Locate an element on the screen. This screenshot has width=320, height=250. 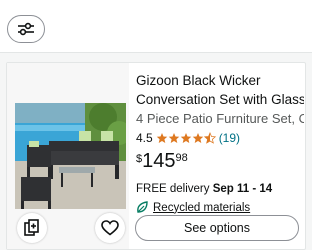
delivery-dates: Sep 11 - 14 is located at coordinates (242, 189).